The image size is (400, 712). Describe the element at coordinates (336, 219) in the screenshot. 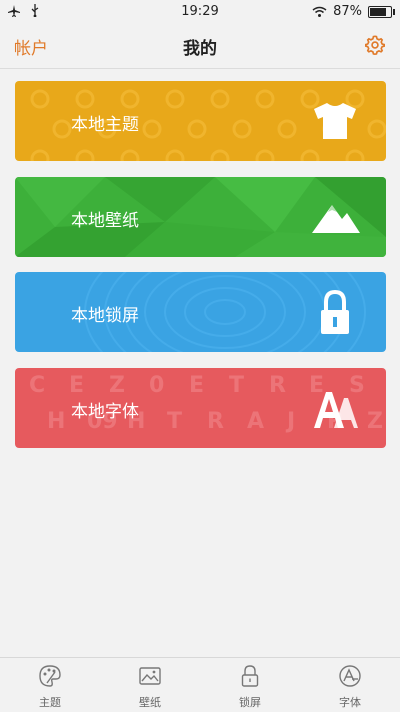

I see `mountain-icon` at that location.